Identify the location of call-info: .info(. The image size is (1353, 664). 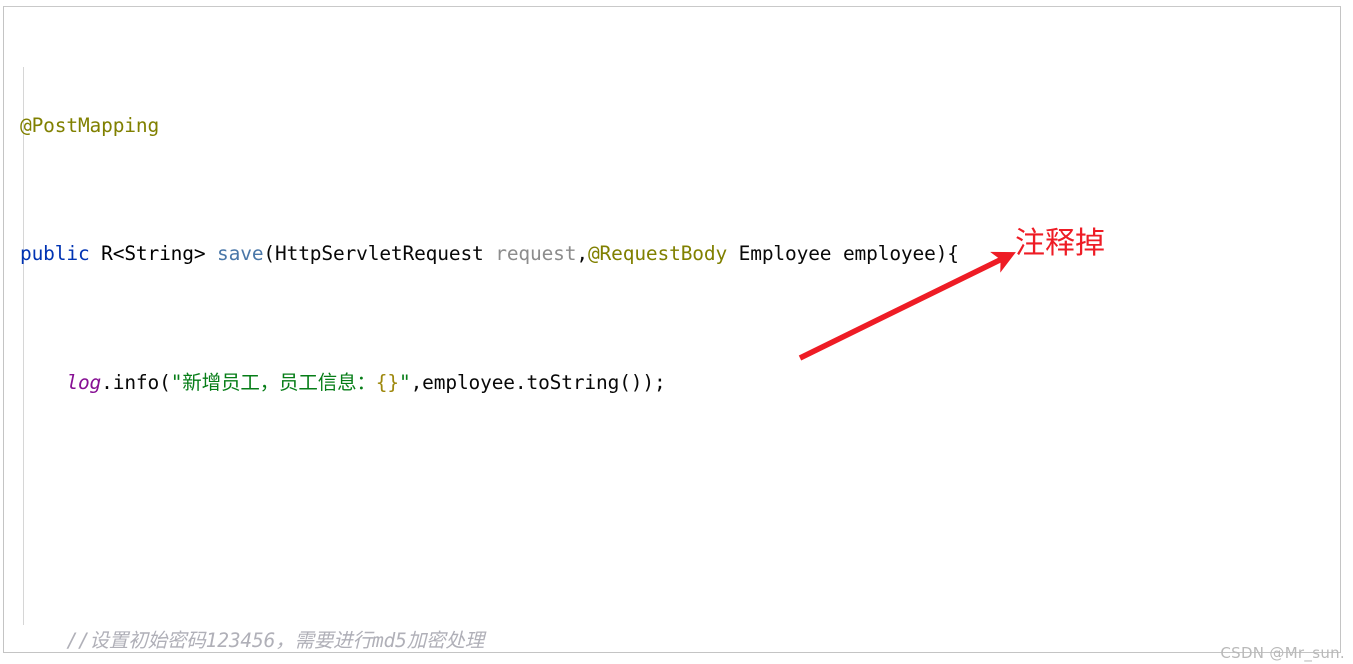
(136, 383).